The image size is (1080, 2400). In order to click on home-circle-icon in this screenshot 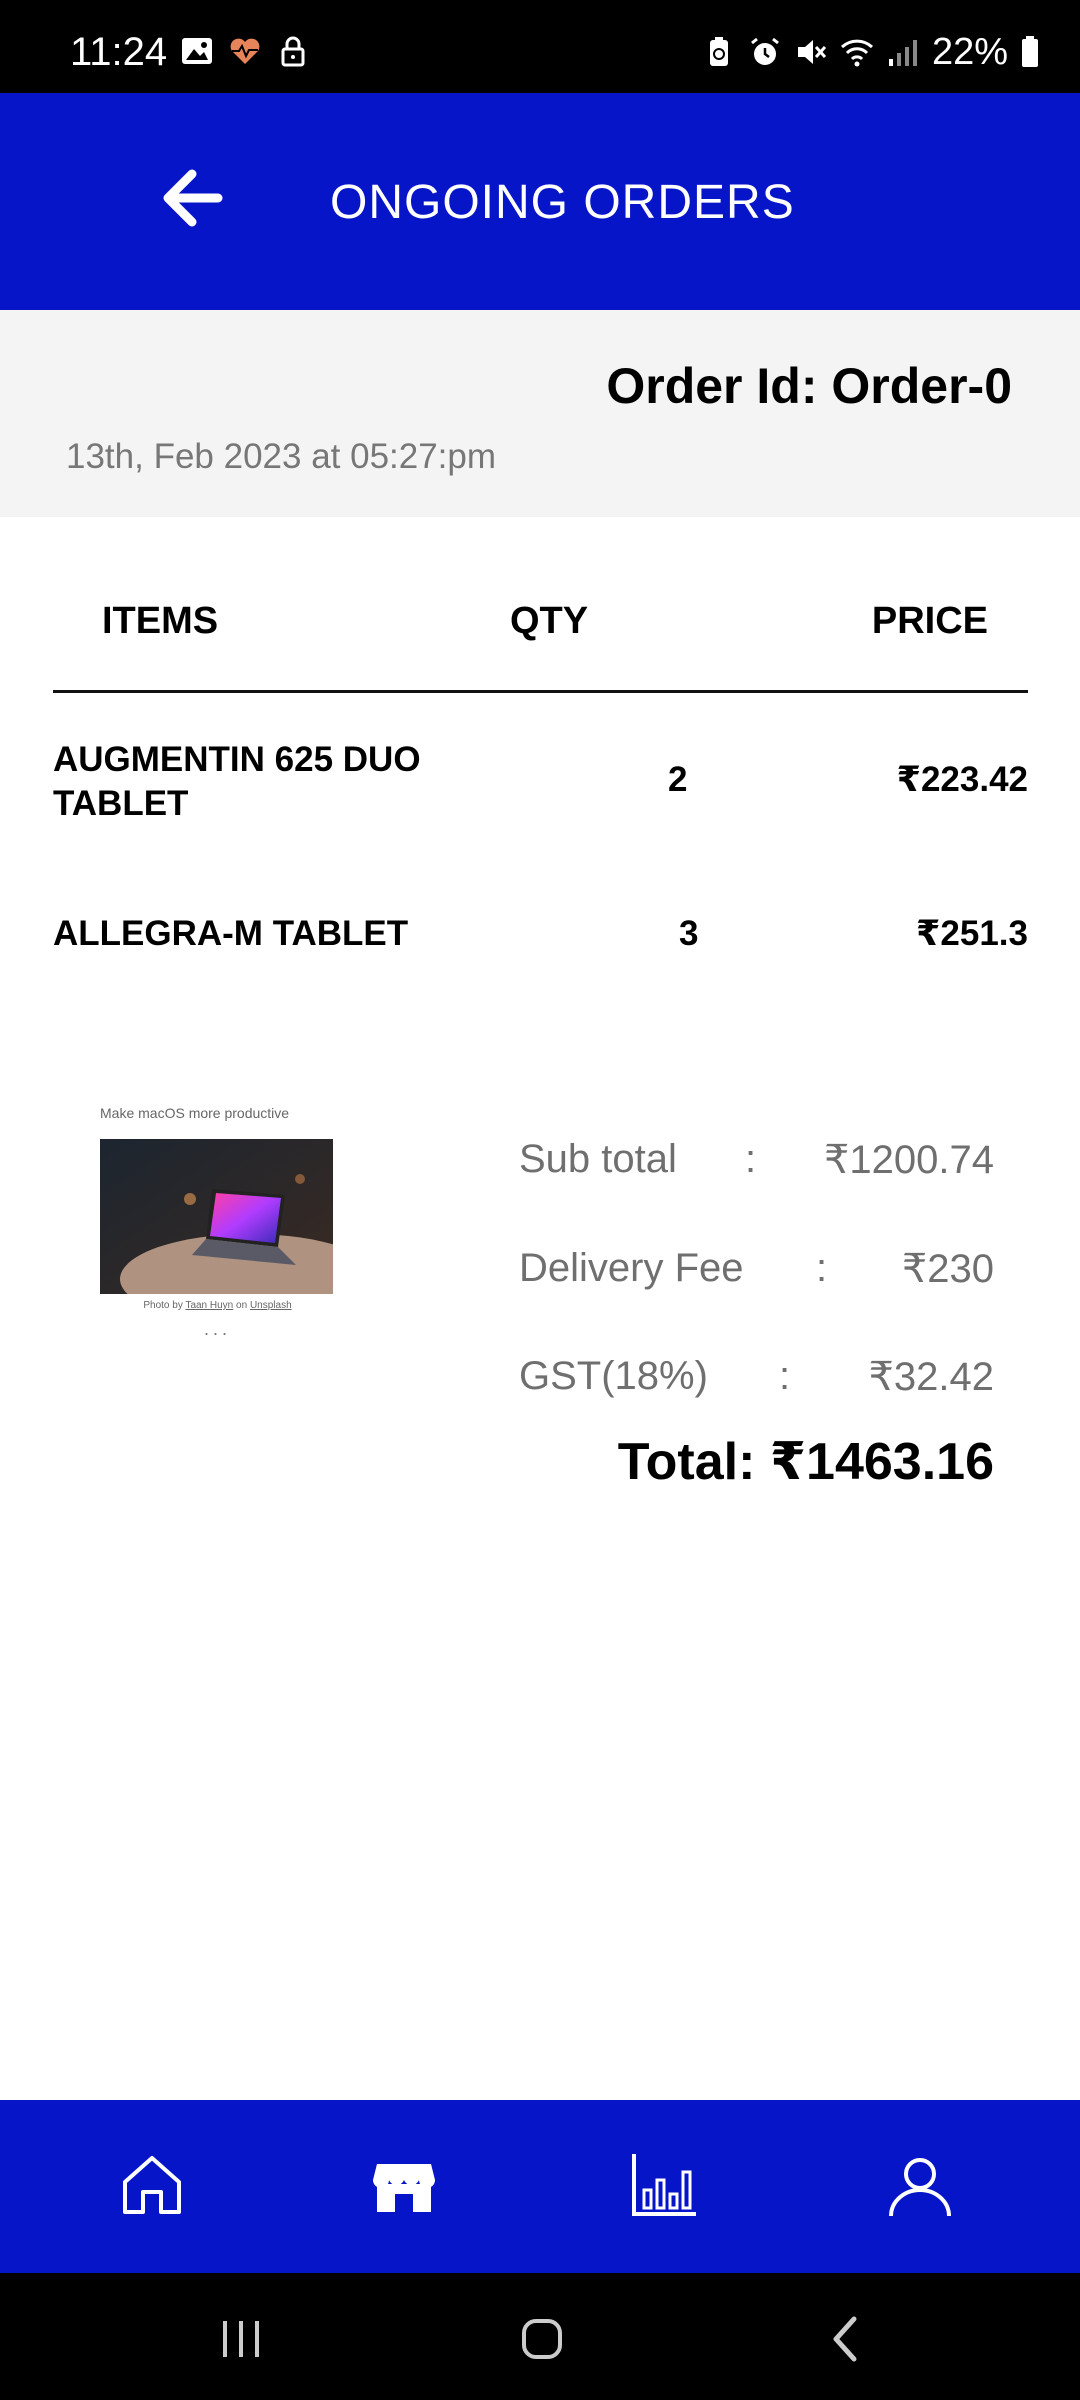, I will do `click(542, 2339)`.